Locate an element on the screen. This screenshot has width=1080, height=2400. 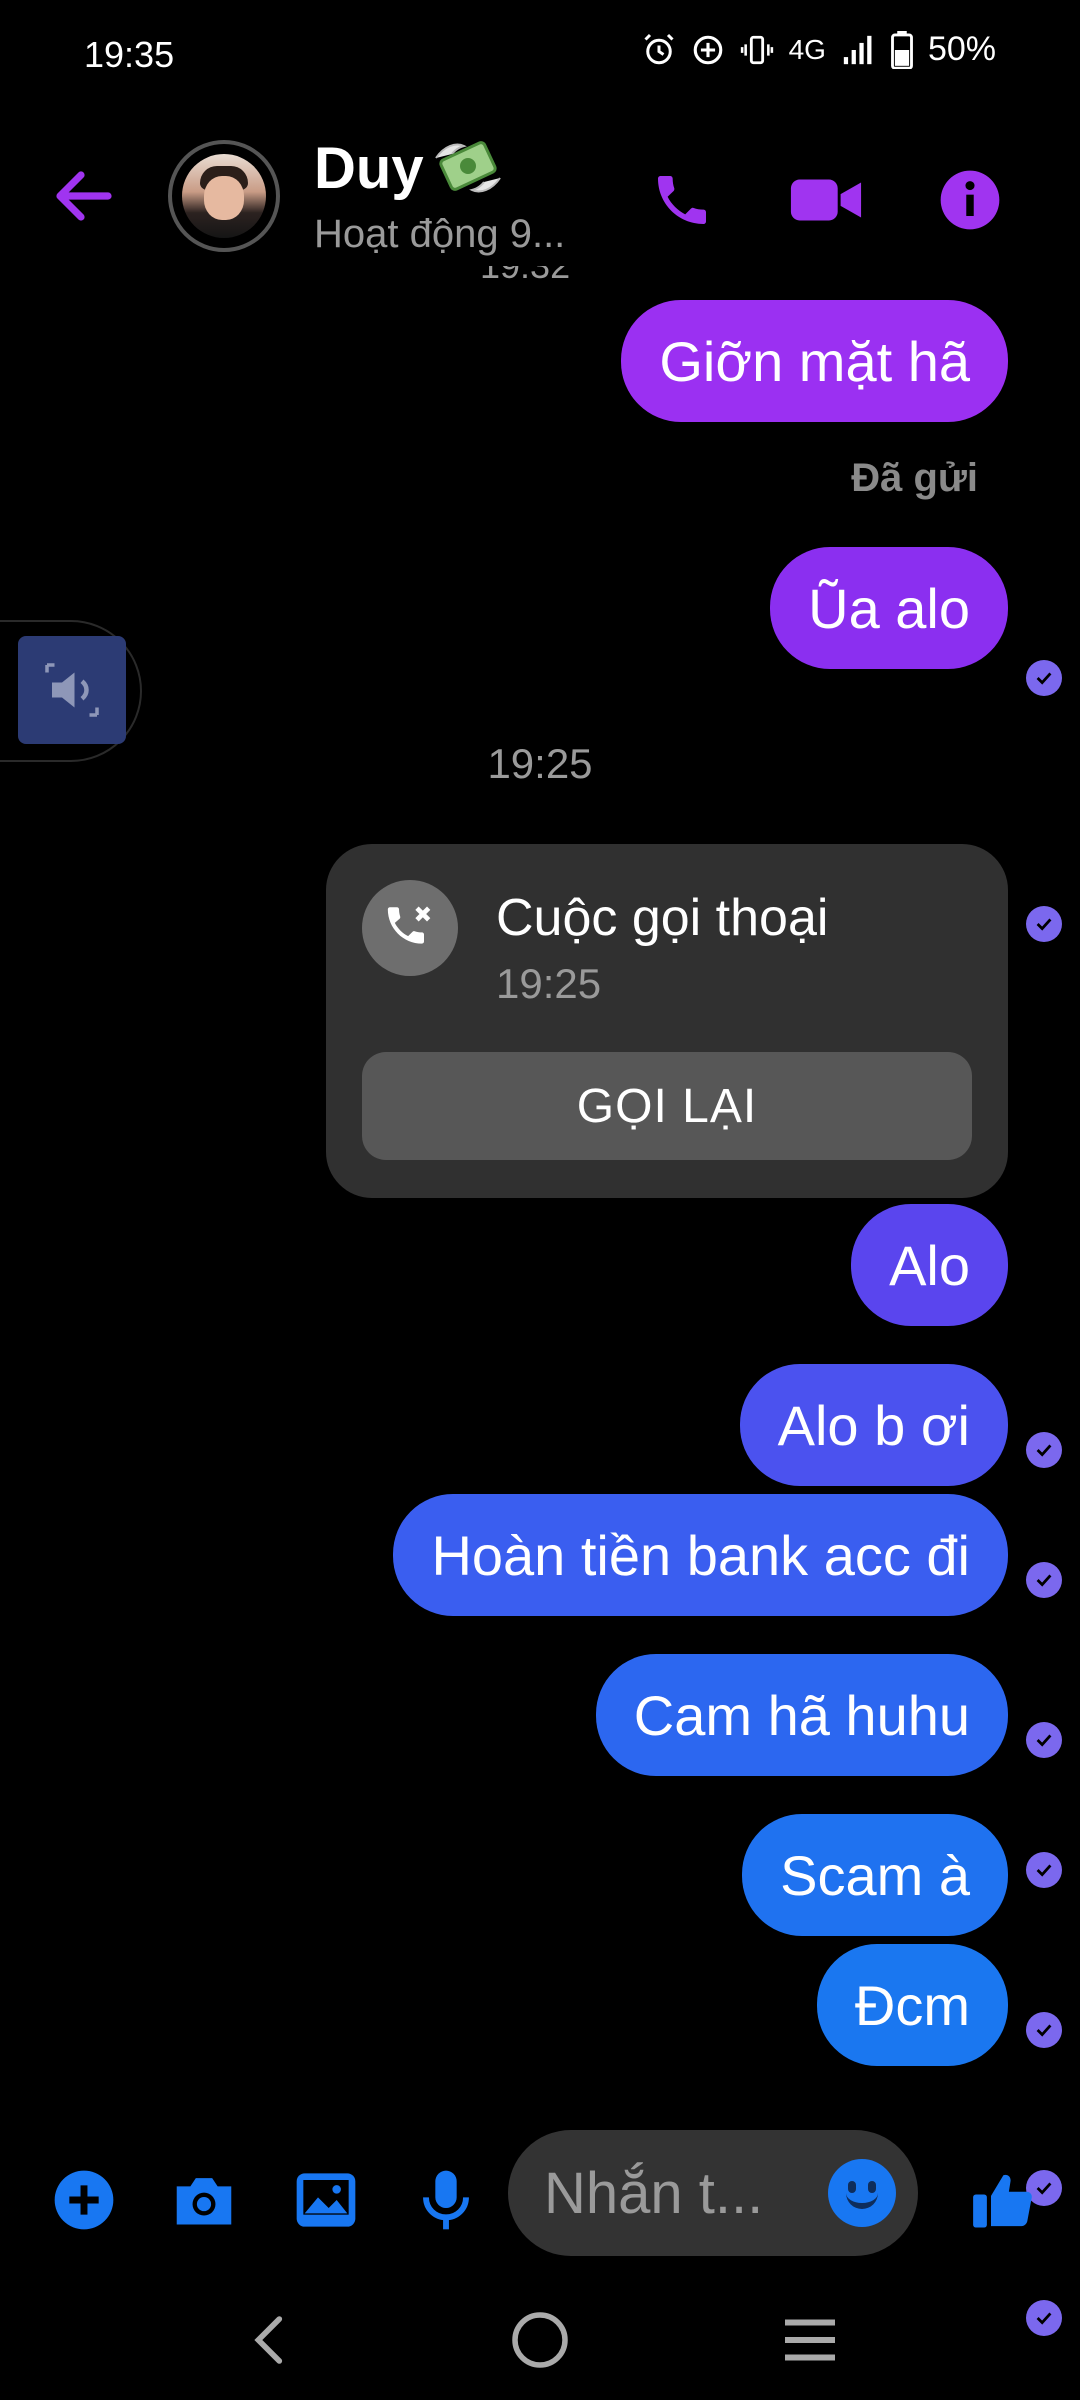
message-text: Alo b ơi is located at coordinates (873, 1425).